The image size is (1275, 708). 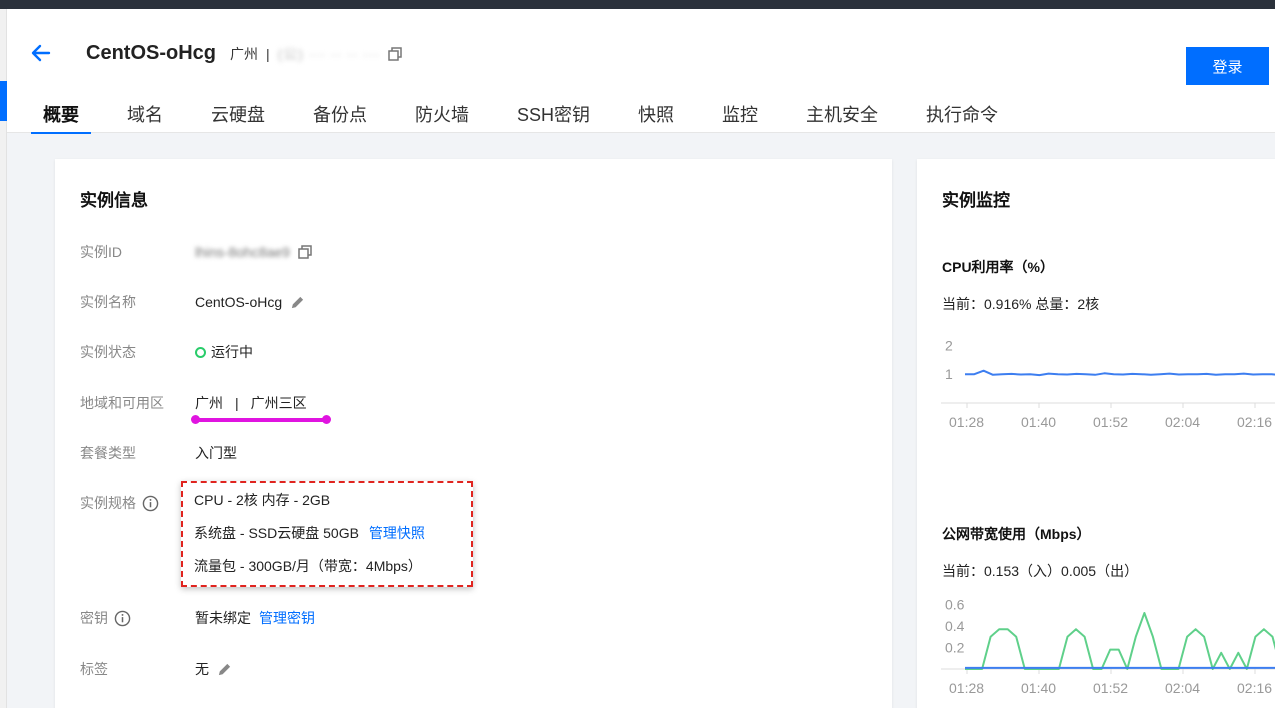 I want to click on spec-traffic-package: 流量包 - 300GB/月（带宽：4Mbps）, so click(x=308, y=565).